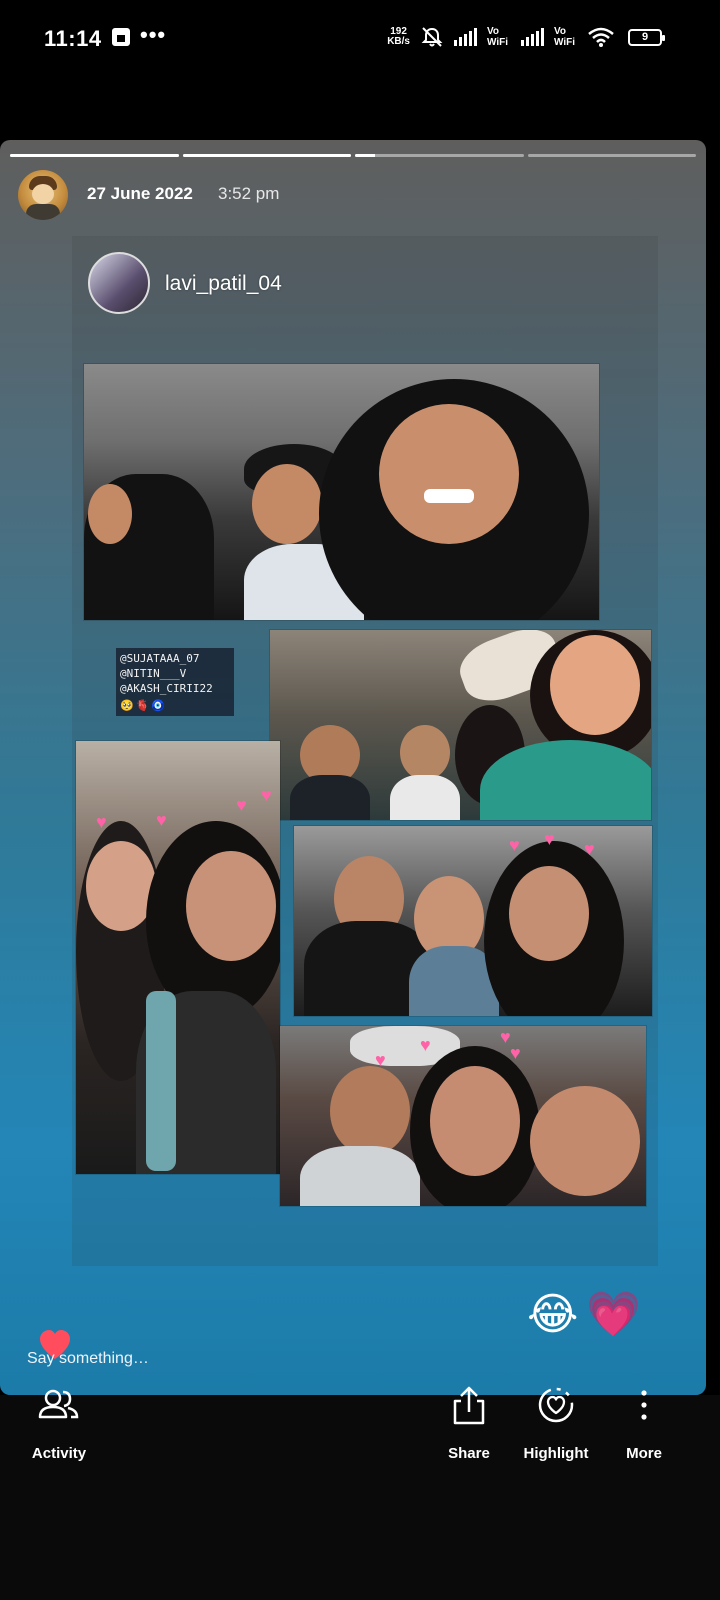 The height and width of the screenshot is (1600, 720). Describe the element at coordinates (498, 37) in the screenshot. I see `vowifi-label-1: Vo WiFi` at that location.